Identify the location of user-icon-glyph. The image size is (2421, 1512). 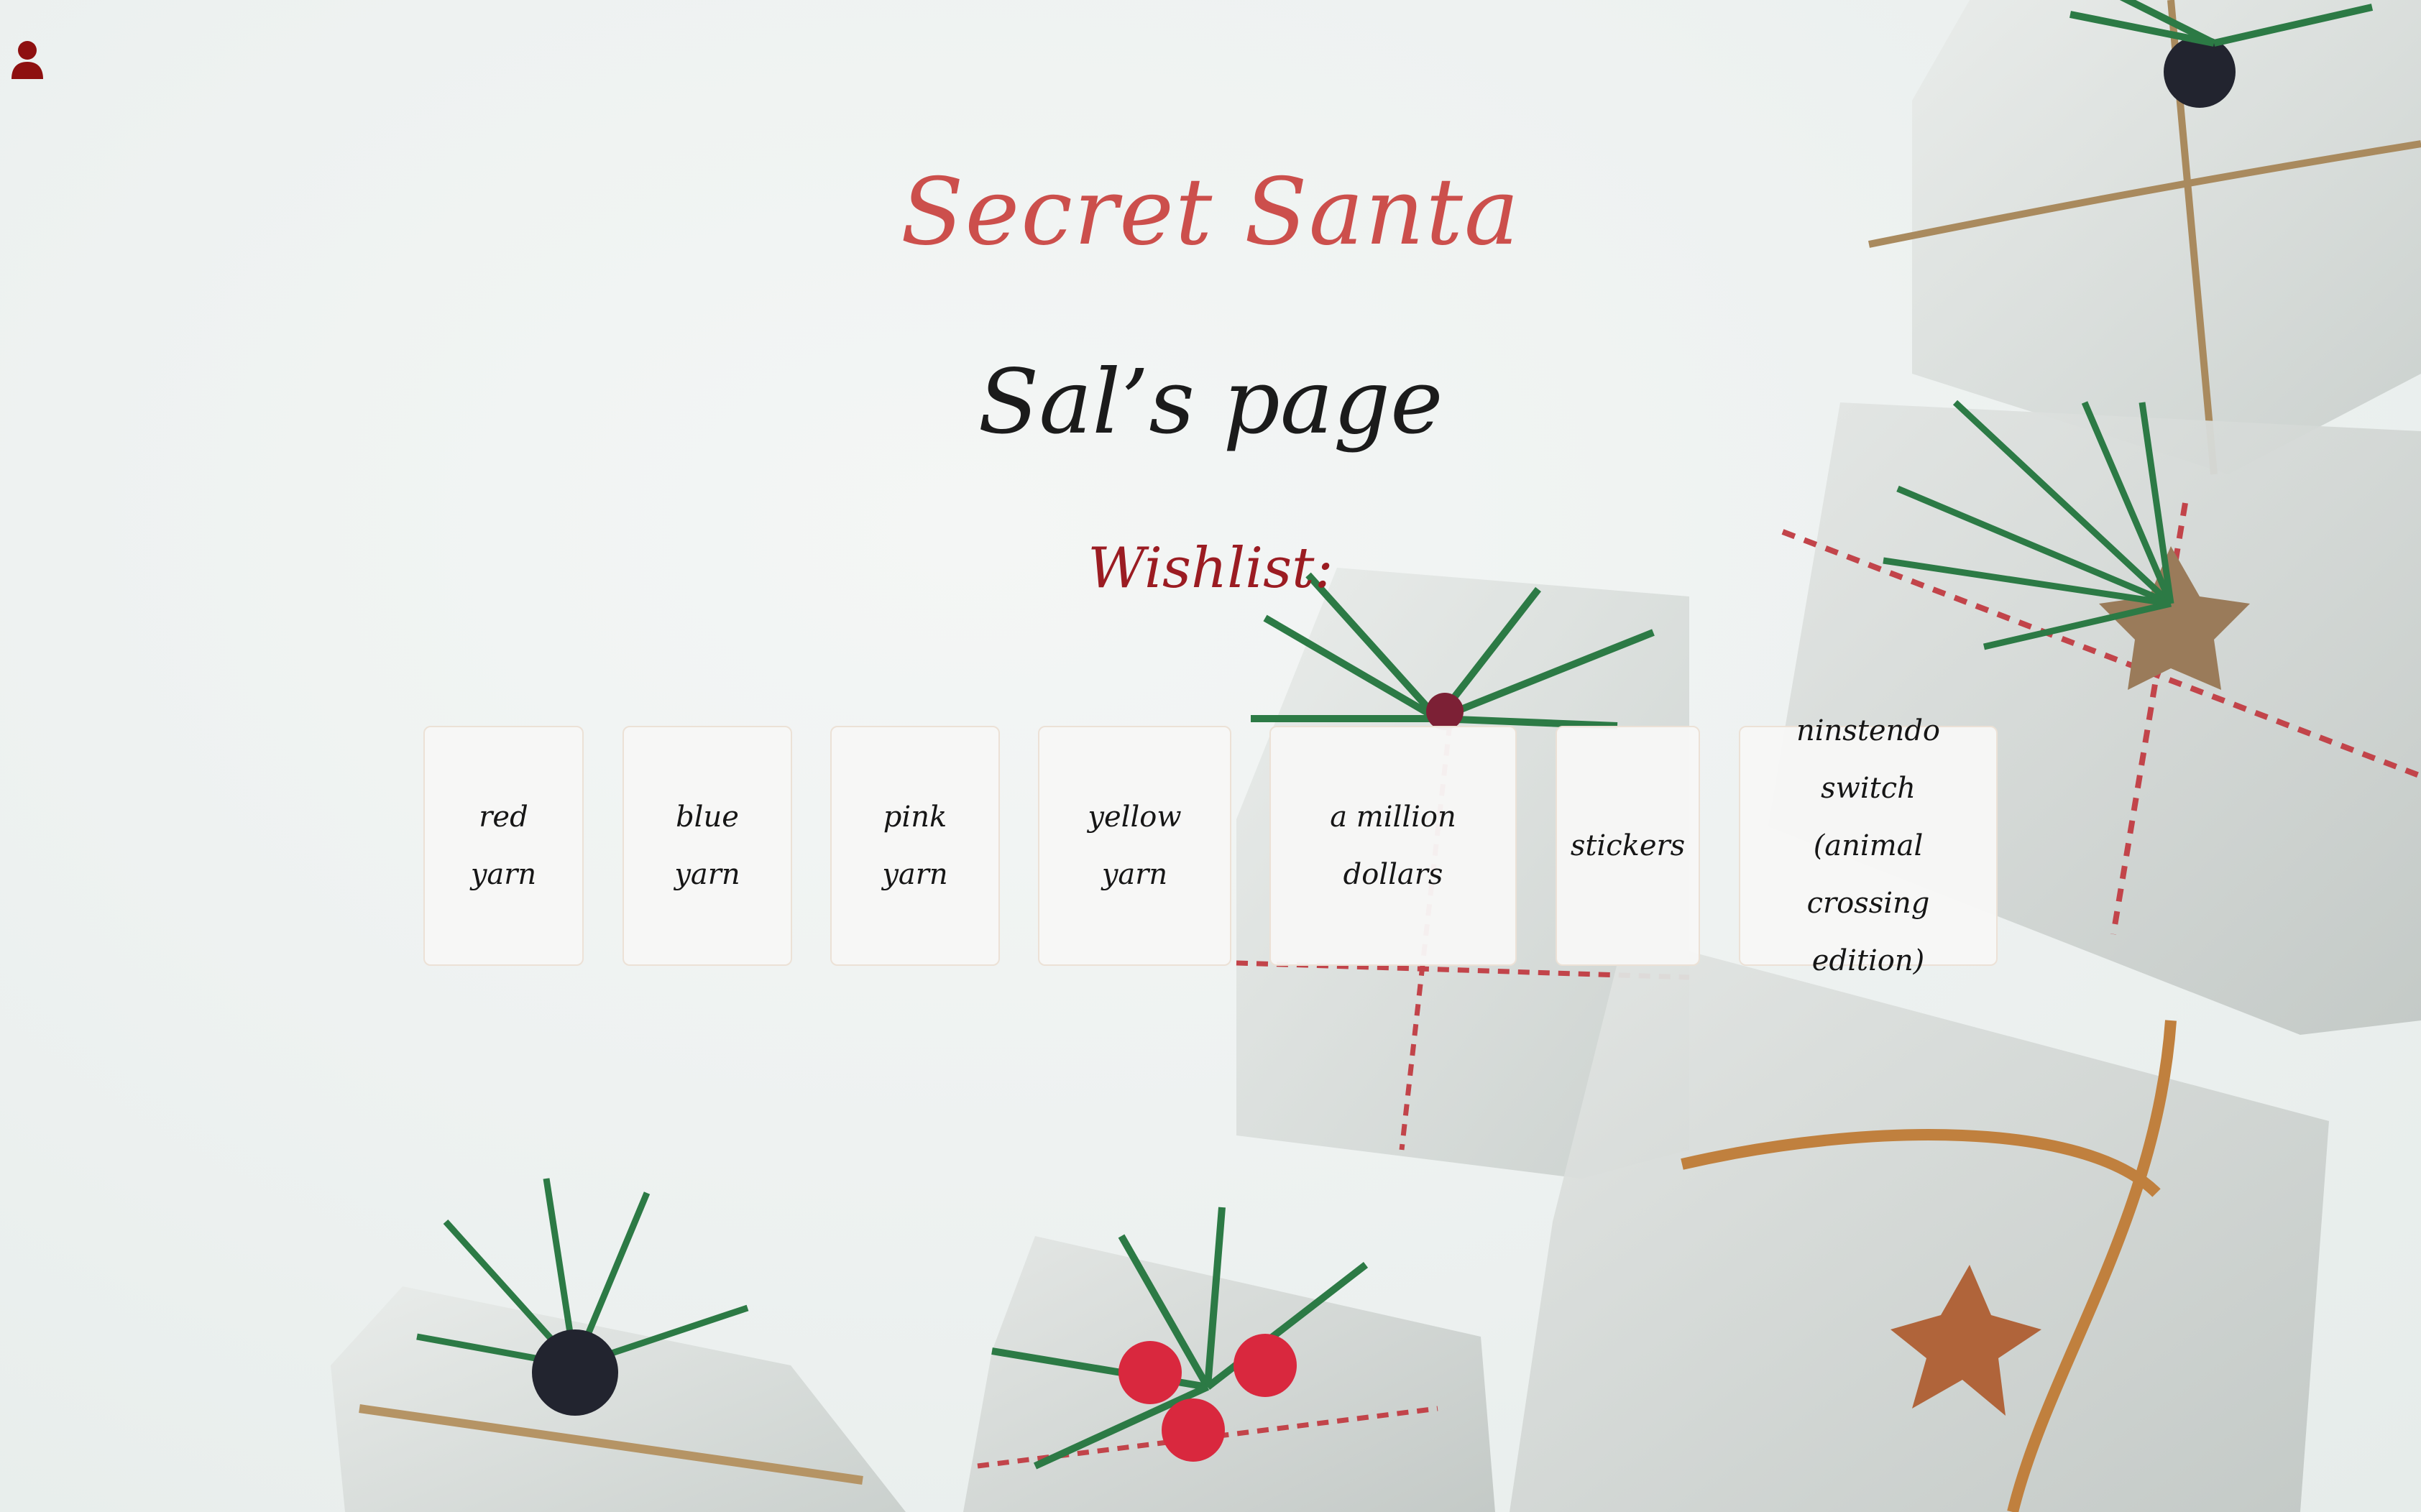
(27, 60).